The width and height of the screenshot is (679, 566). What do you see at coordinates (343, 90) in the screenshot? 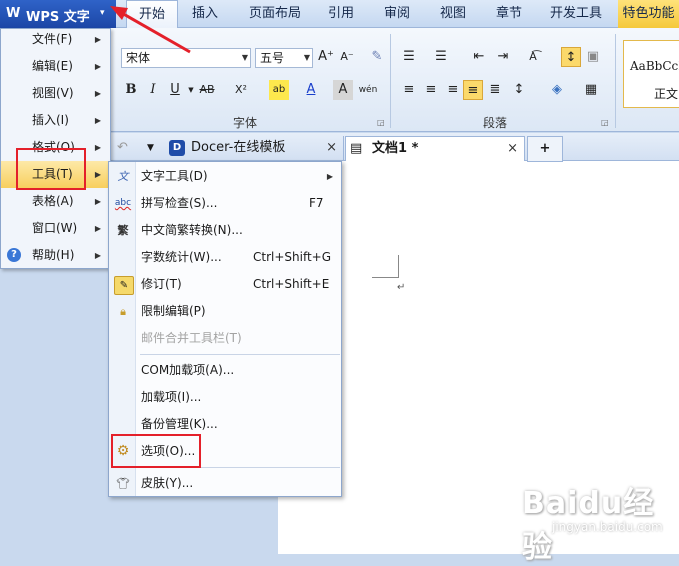
I see `char-shade-button: A` at bounding box center [343, 90].